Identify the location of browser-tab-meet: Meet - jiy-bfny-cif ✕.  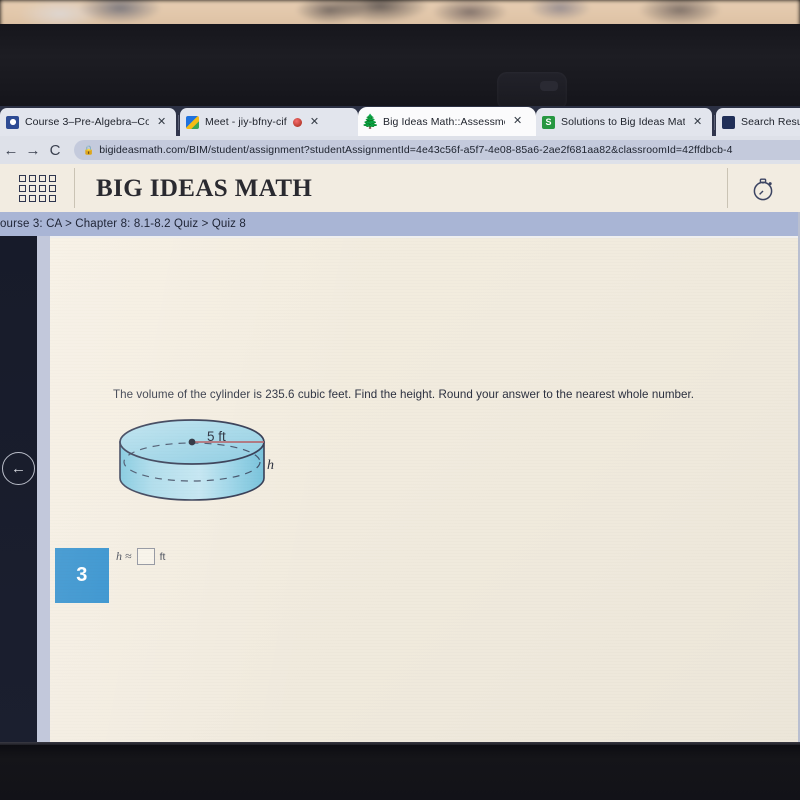
(269, 122).